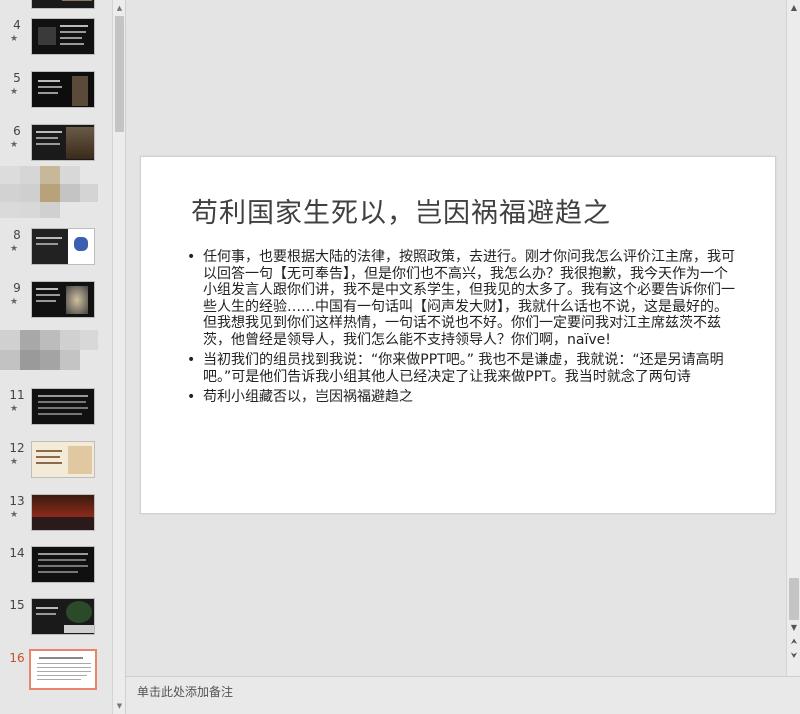 The image size is (800, 714). I want to click on thumbnail-scrollbar: ▲ ▼, so click(119, 357).